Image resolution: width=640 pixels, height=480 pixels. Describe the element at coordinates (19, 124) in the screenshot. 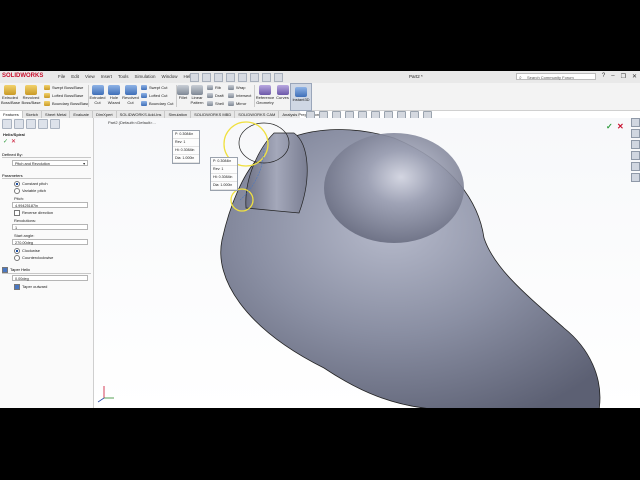

I see `property-manager-icon` at that location.